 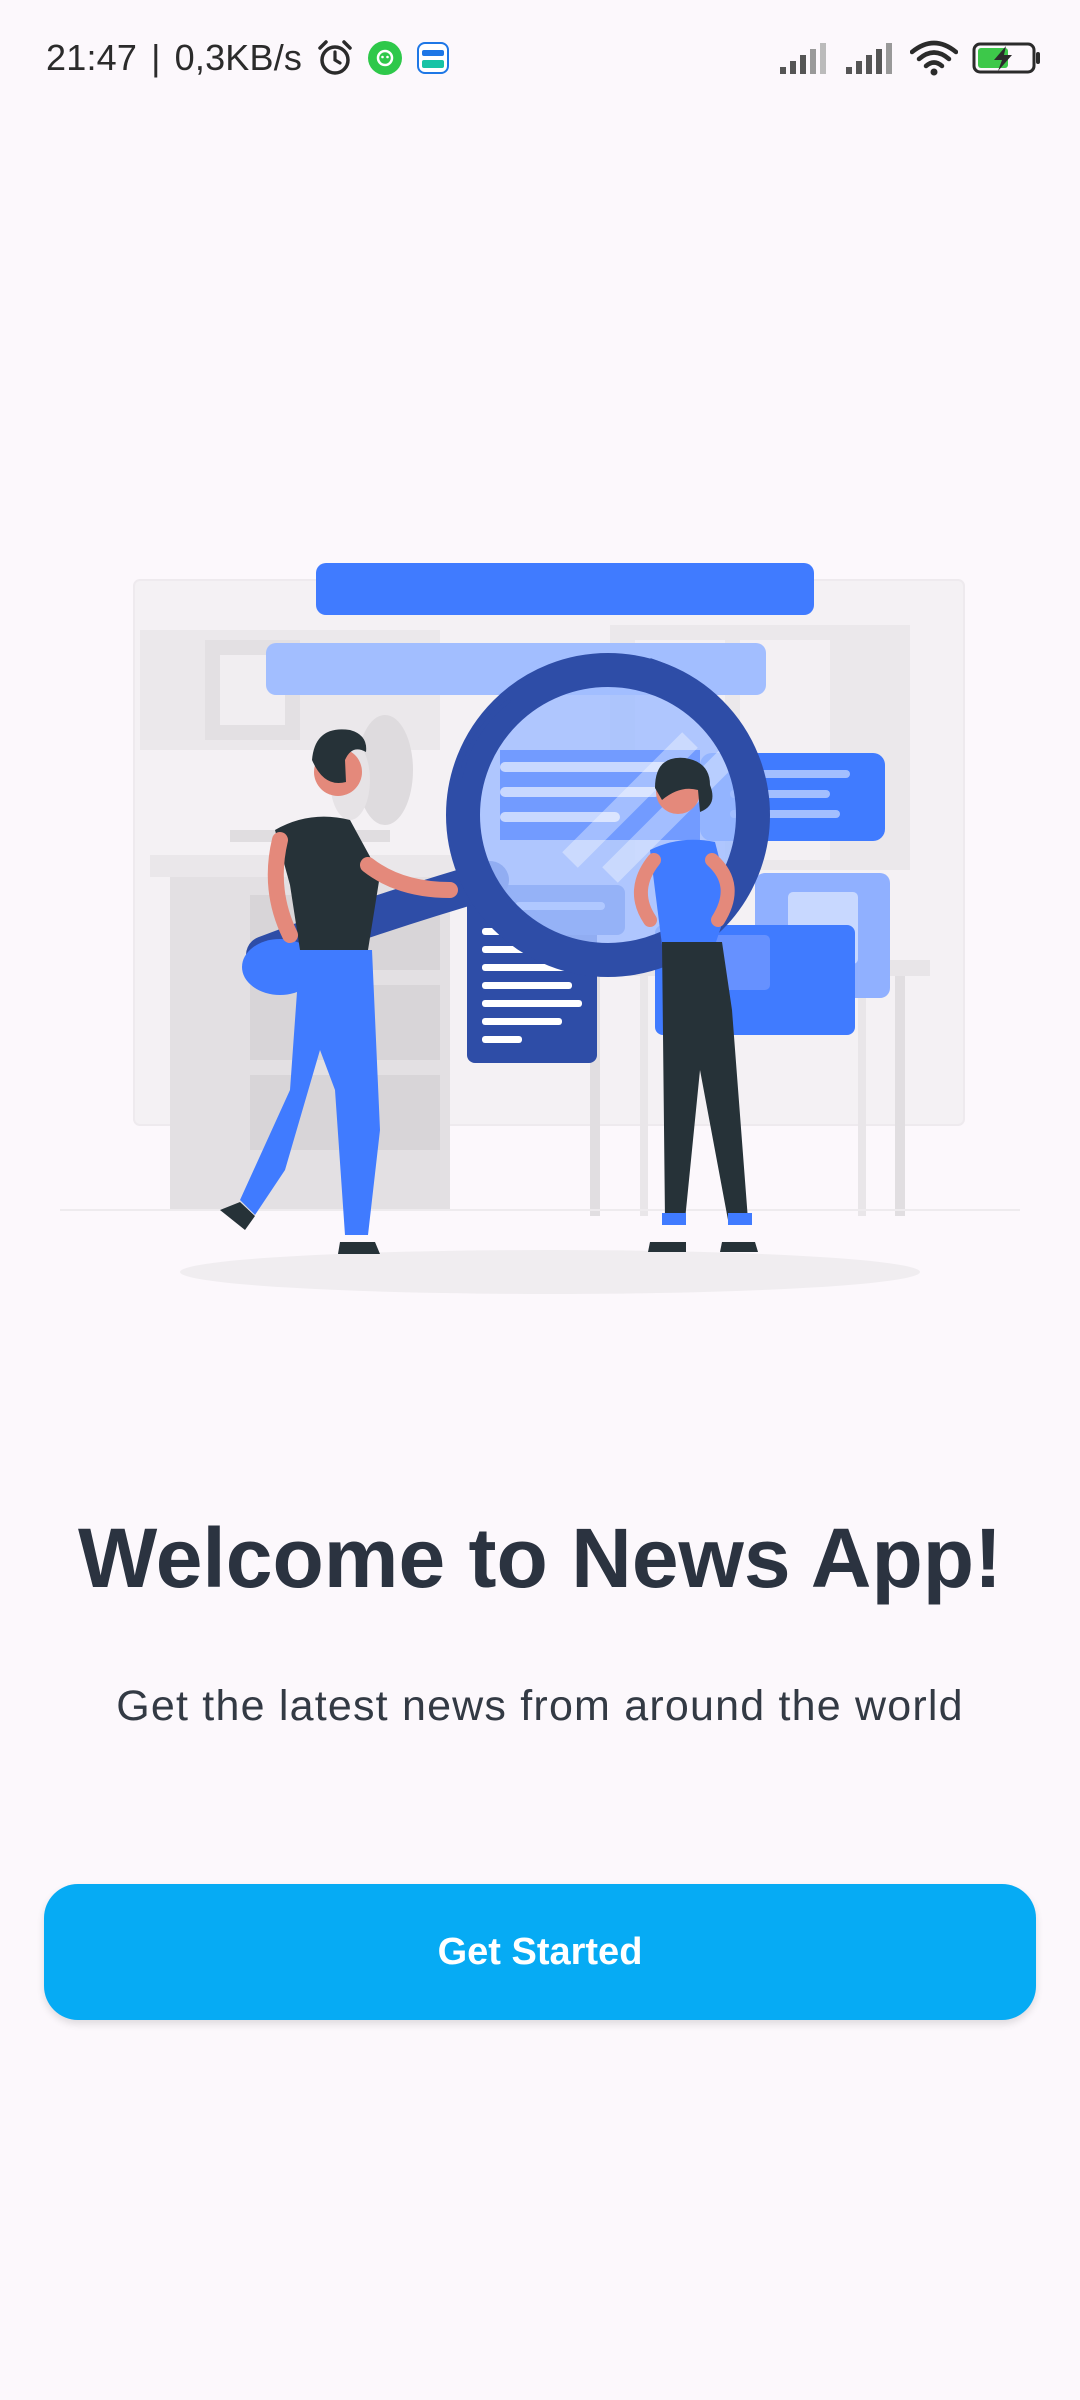 What do you see at coordinates (540, 57) in the screenshot?
I see `status-bar: 21:47 | 0,3KB/s` at bounding box center [540, 57].